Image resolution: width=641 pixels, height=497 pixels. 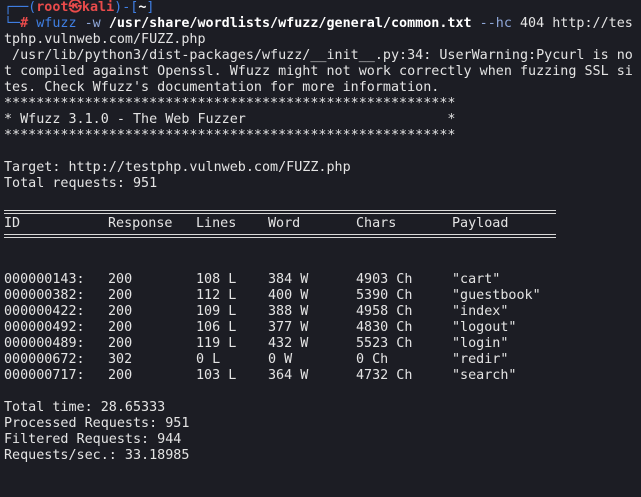 What do you see at coordinates (384, 375) in the screenshot?
I see `row-chars: 4732 Ch` at bounding box center [384, 375].